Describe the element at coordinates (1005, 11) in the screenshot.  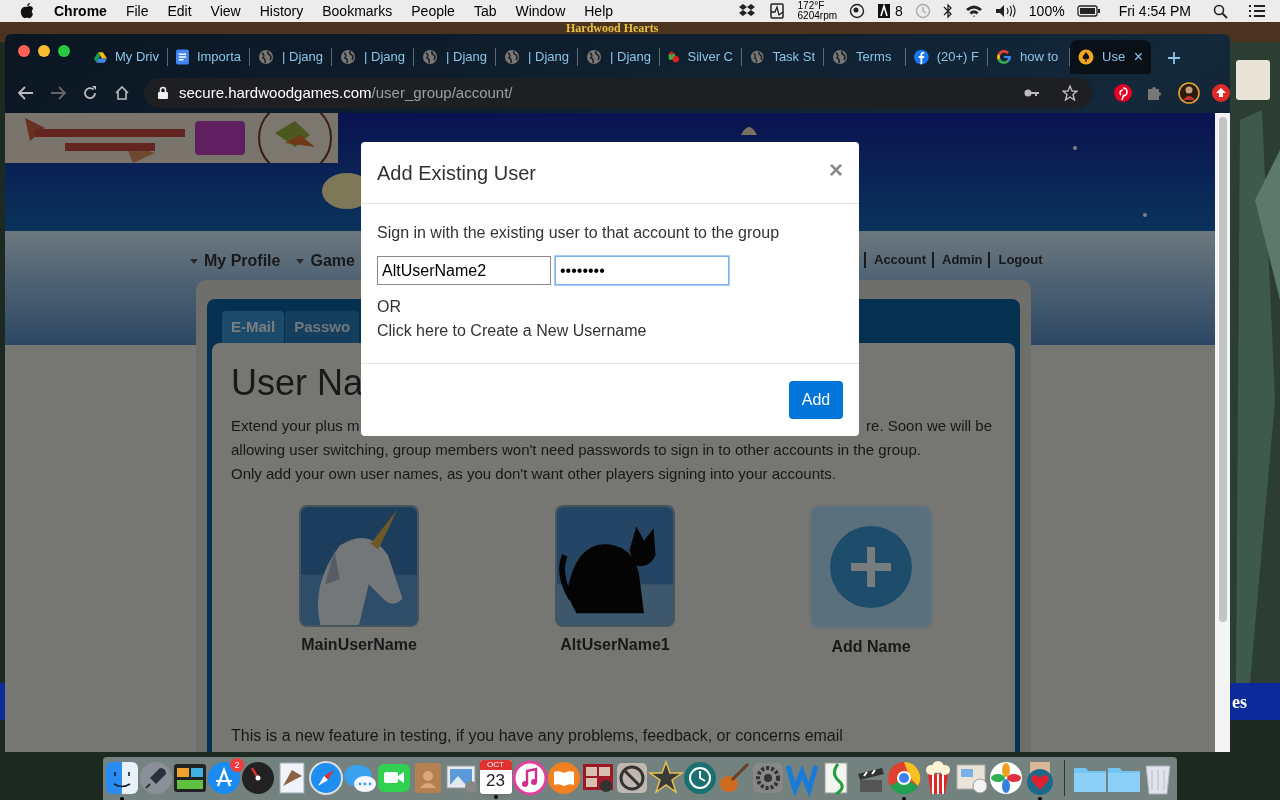
I see `volume-icon` at that location.